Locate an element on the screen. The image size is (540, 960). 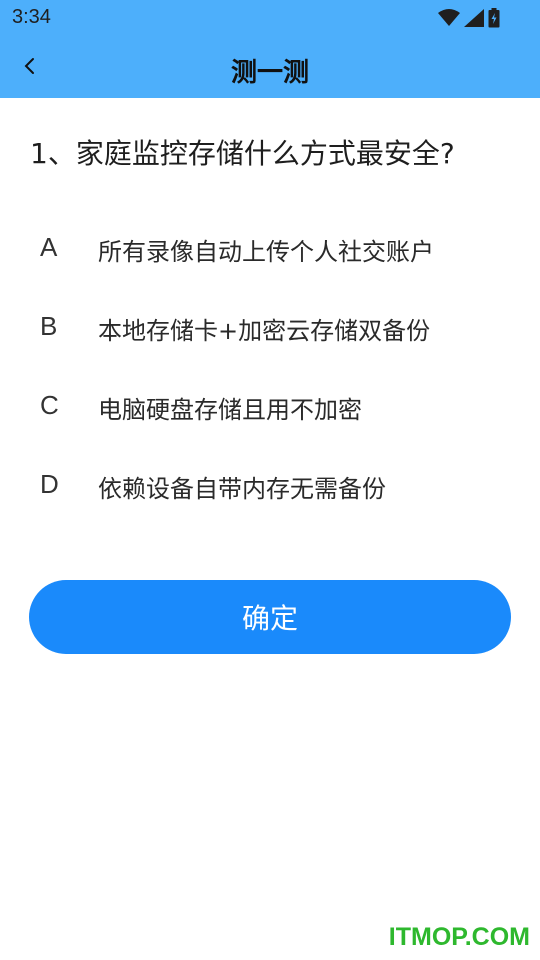
option-label: 电脑硬盘存储且用不加密 is located at coordinates (230, 410).